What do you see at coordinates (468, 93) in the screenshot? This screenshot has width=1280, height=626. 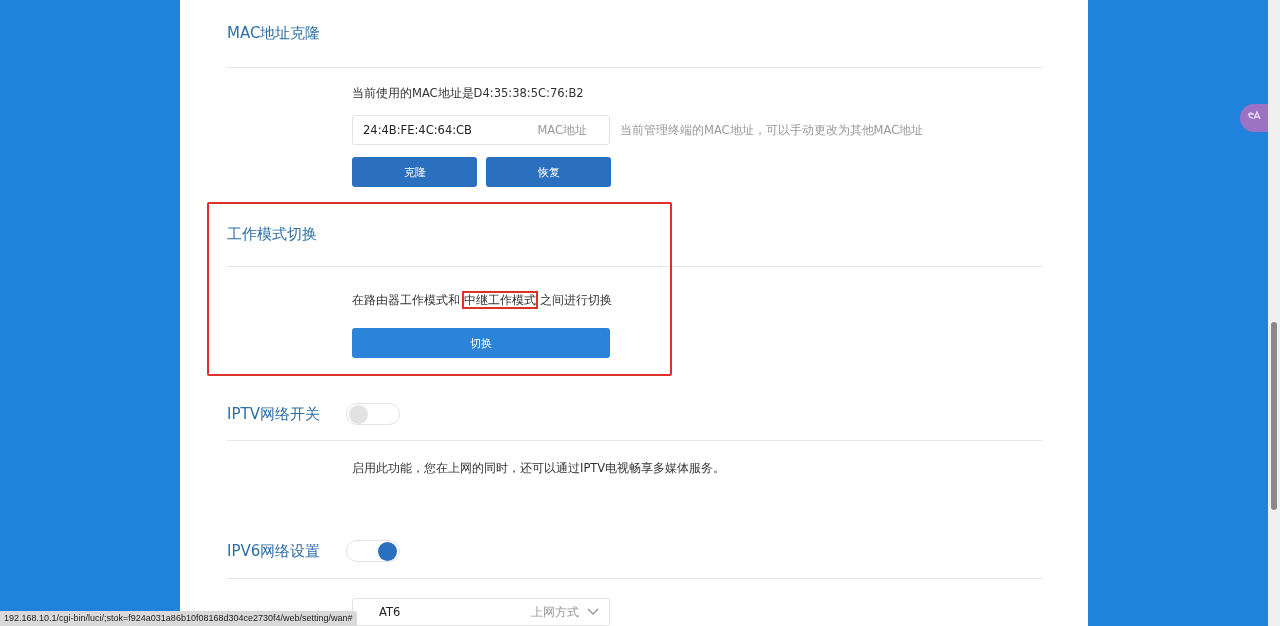 I see `current-mac-text: 当前使用的MAC地址是D4:35:38:5C:76:B2` at bounding box center [468, 93].